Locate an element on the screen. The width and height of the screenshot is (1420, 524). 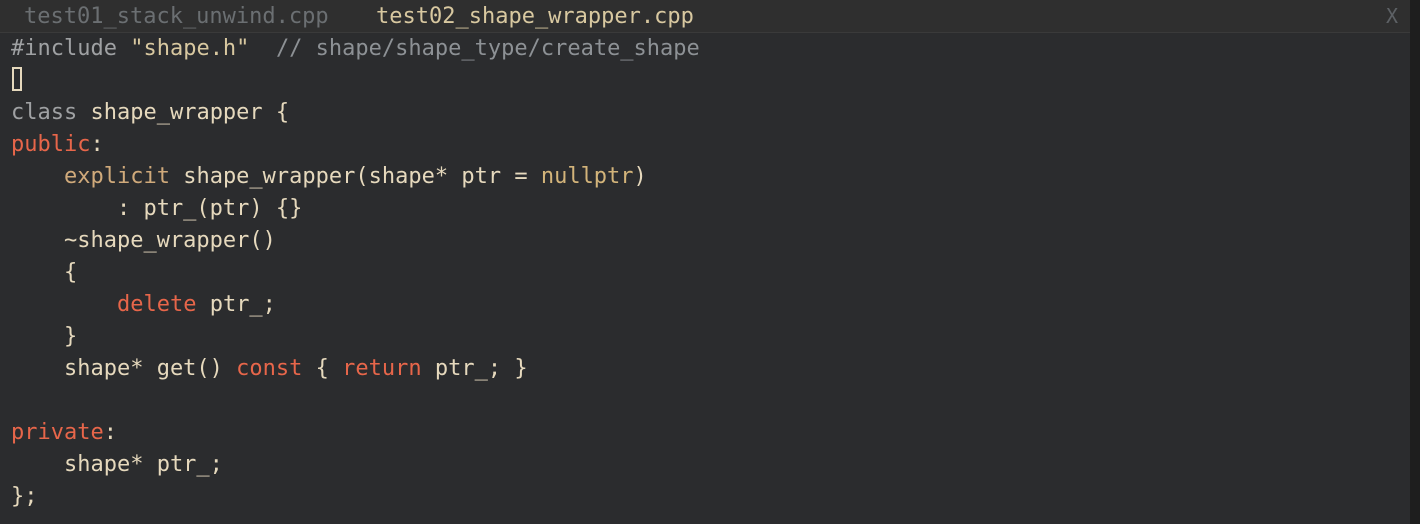
return-keyword: return is located at coordinates (382, 368).